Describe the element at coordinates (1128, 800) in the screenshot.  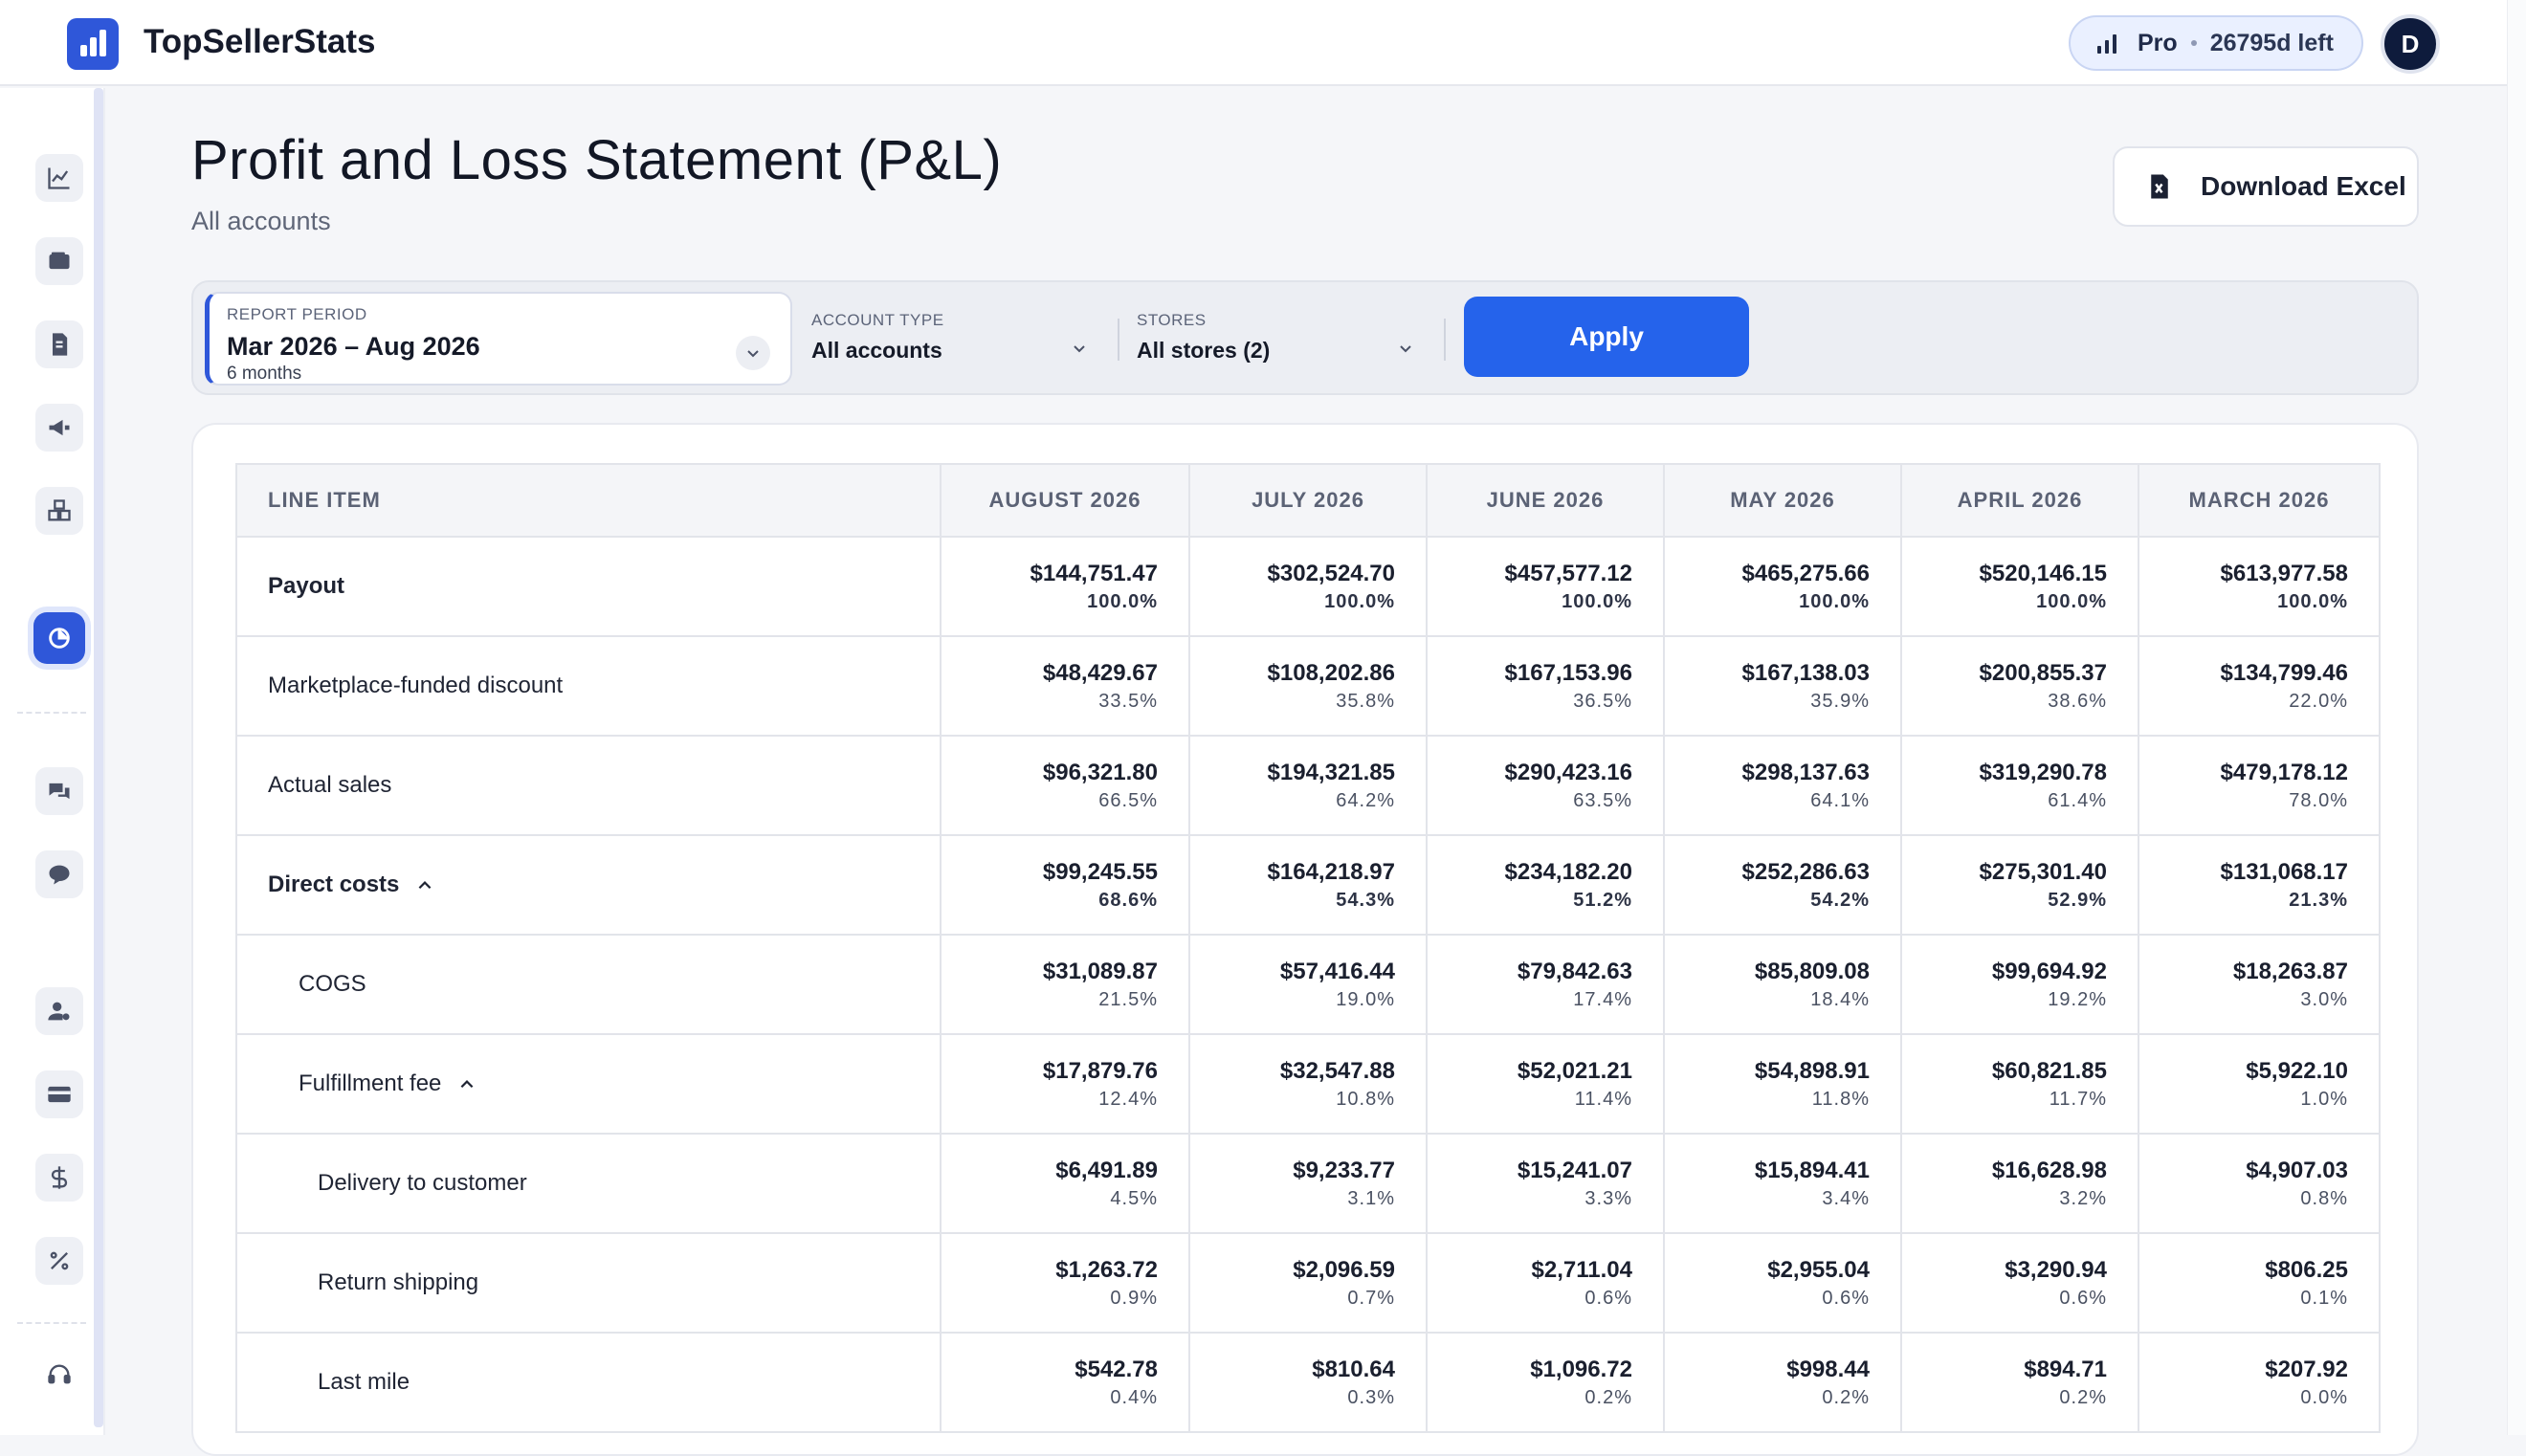
I see `percent-value: 66.5%` at that location.